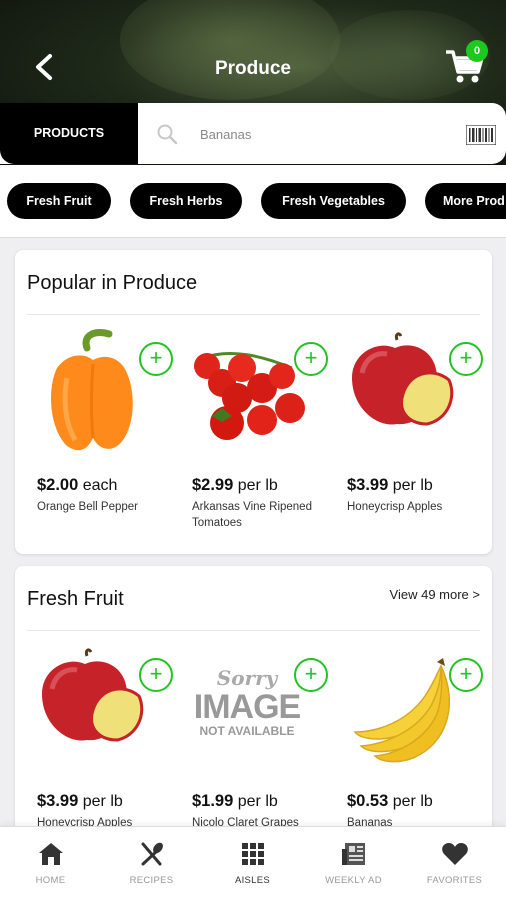 The width and height of the screenshot is (506, 900). What do you see at coordinates (252, 515) in the screenshot?
I see `product-name: Arkansas Vine Ripened Tomatoes` at bounding box center [252, 515].